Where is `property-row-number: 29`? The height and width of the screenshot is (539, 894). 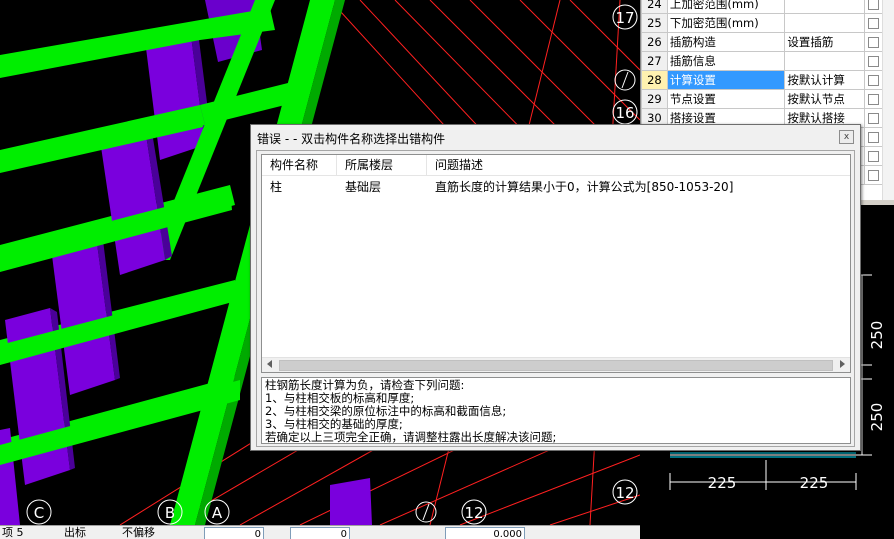
property-row-number: 29 is located at coordinates (654, 99).